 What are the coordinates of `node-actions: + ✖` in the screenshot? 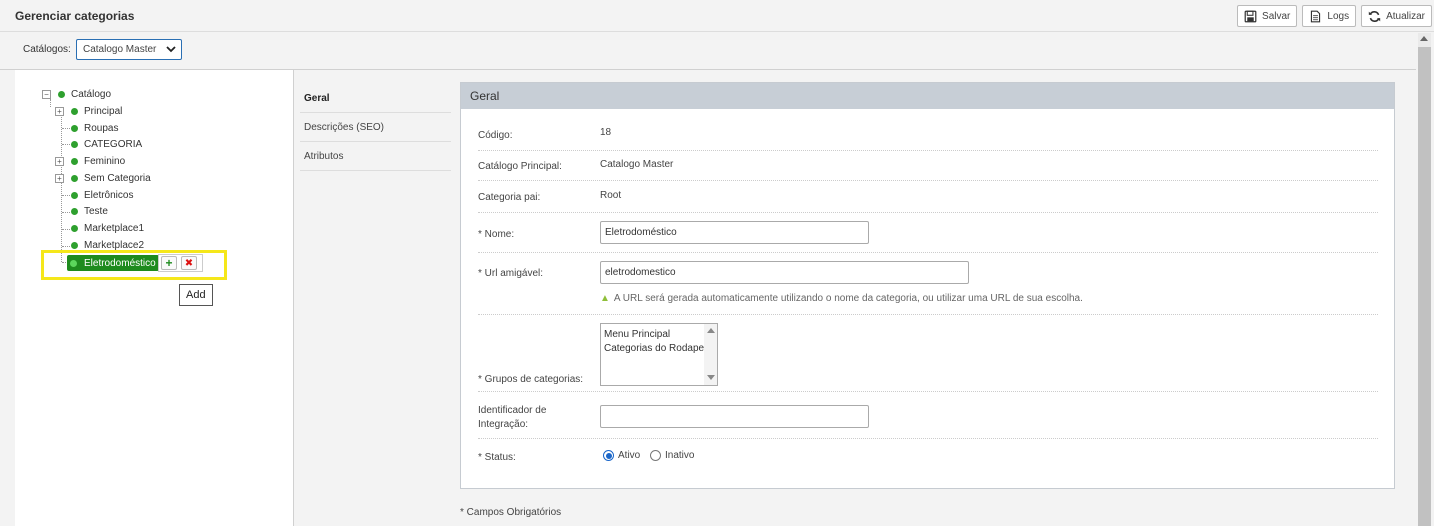 It's located at (180, 263).